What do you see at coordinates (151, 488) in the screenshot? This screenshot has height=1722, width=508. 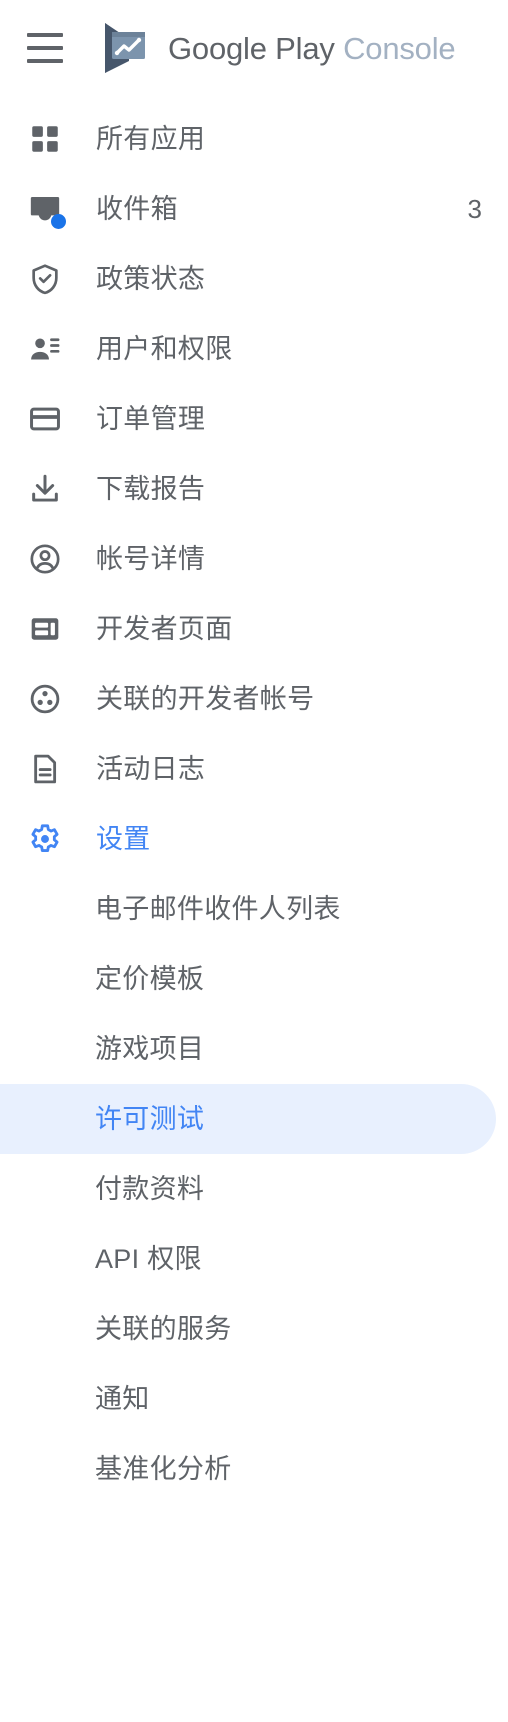 I see `sidebar-item-label: 下载报告` at bounding box center [151, 488].